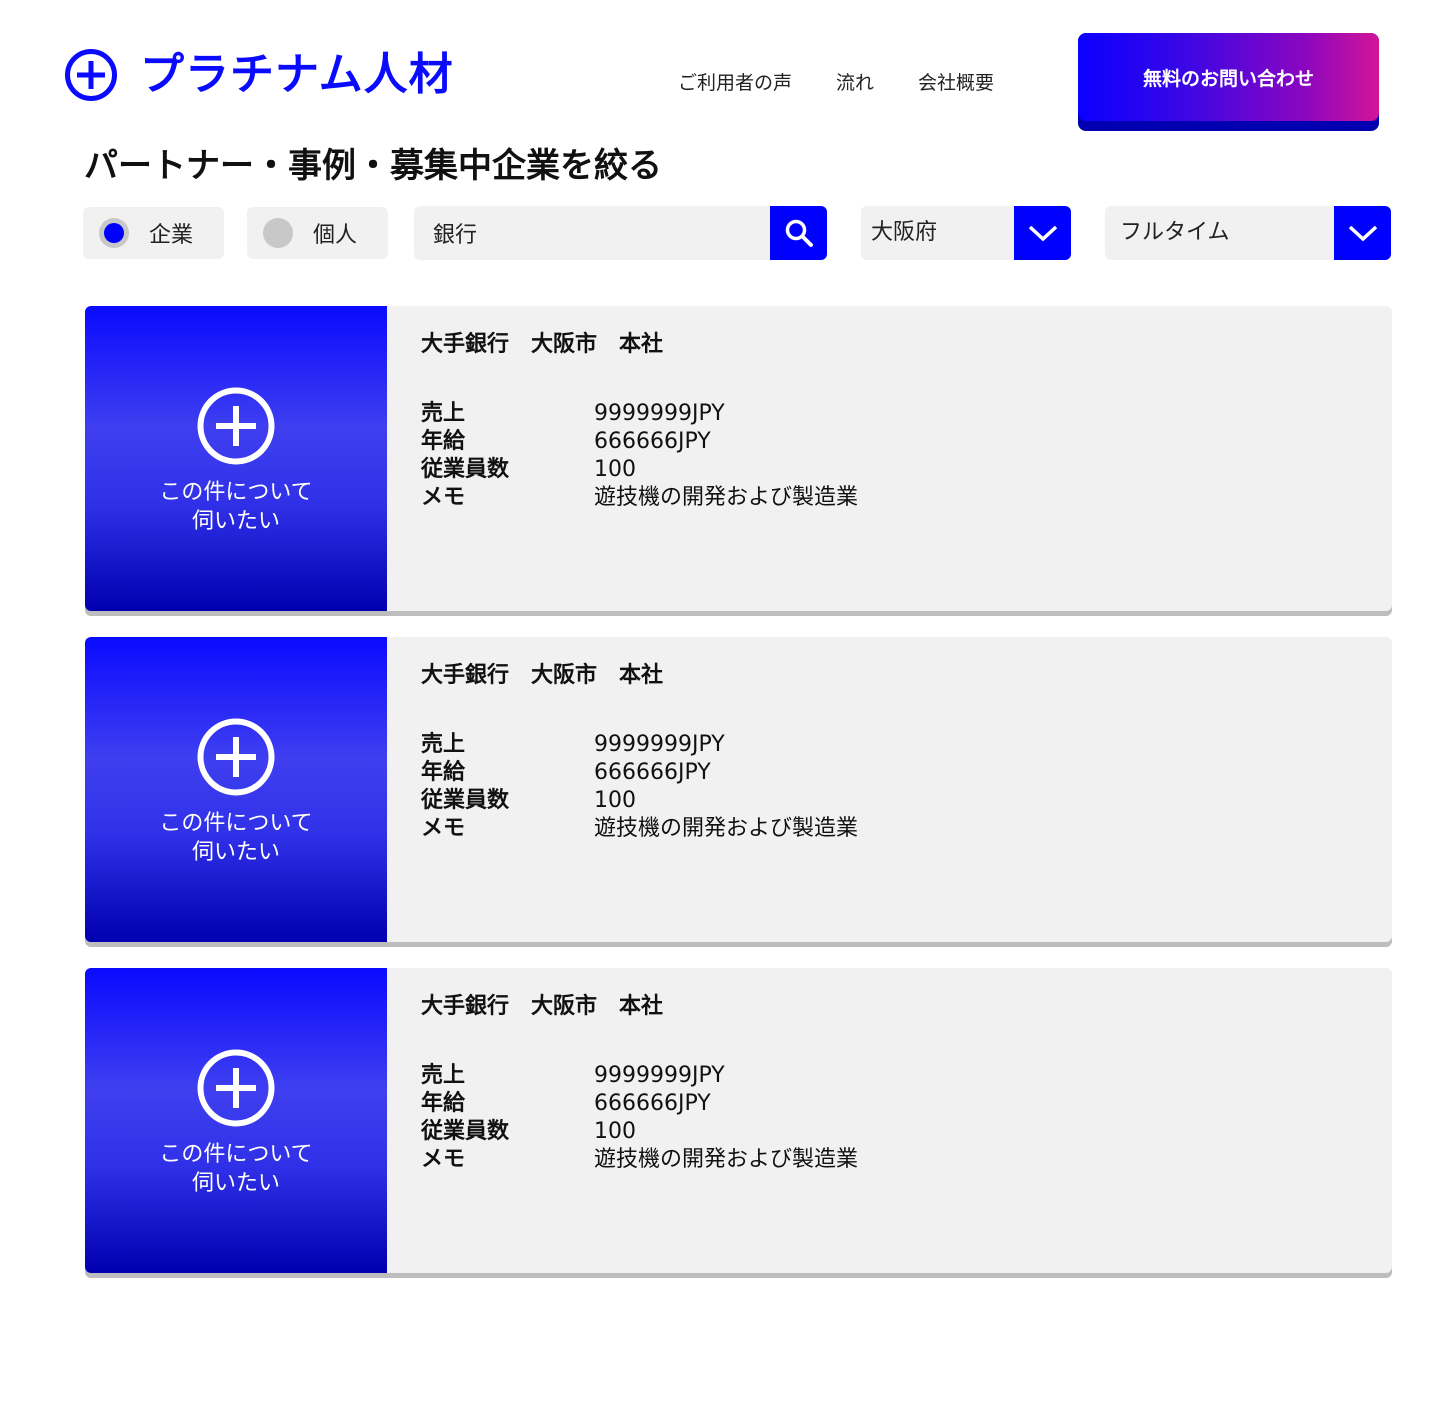  I want to click on prefecture-select: 大阪府, so click(966, 233).